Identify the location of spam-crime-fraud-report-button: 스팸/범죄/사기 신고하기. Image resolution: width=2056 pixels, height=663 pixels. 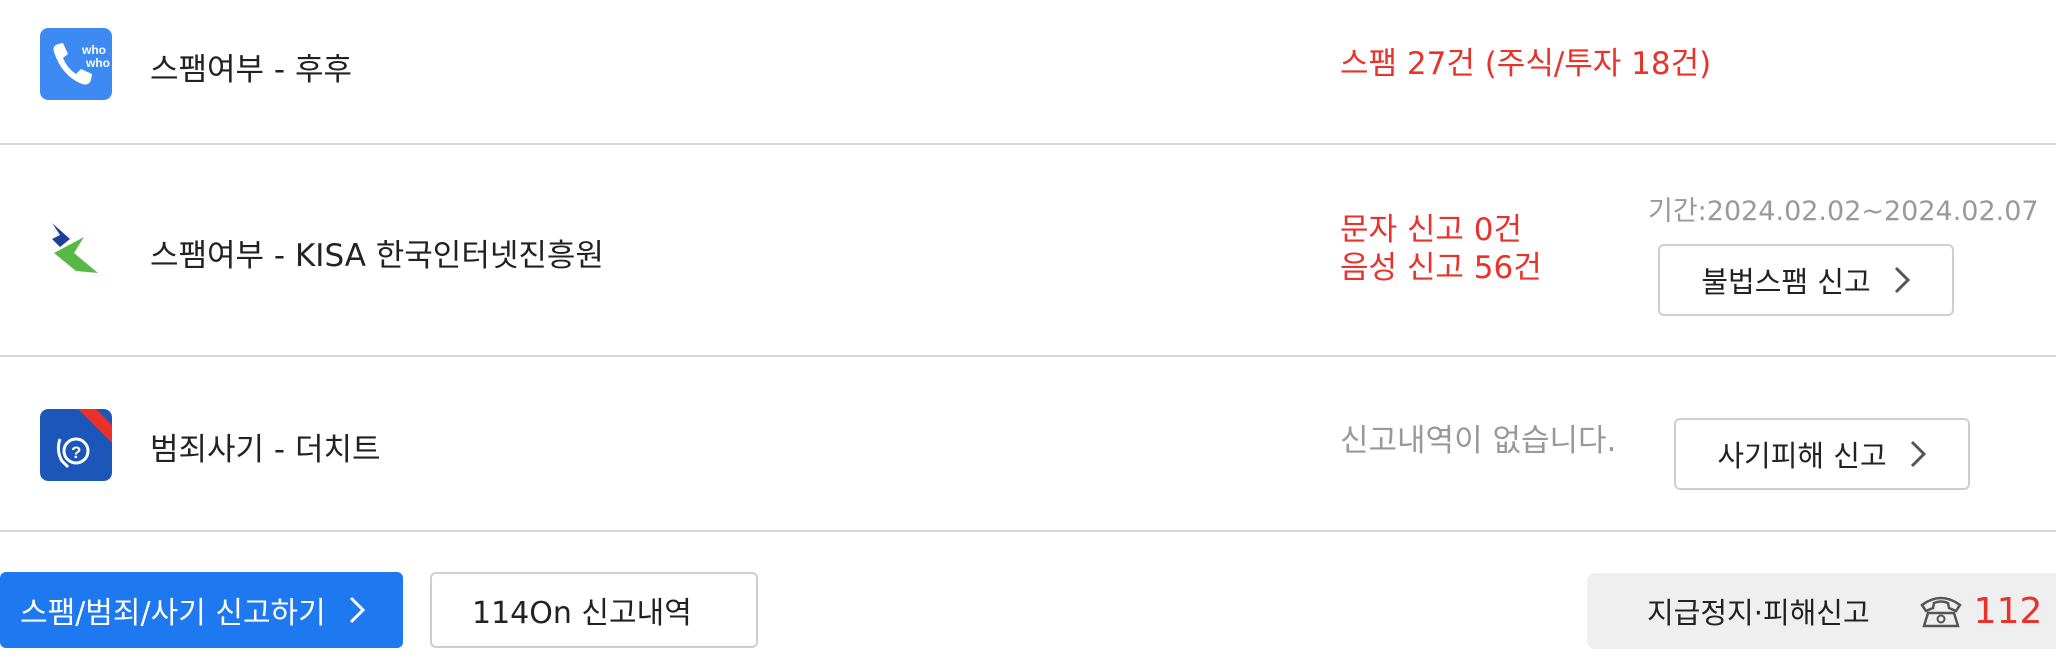
(201, 610).